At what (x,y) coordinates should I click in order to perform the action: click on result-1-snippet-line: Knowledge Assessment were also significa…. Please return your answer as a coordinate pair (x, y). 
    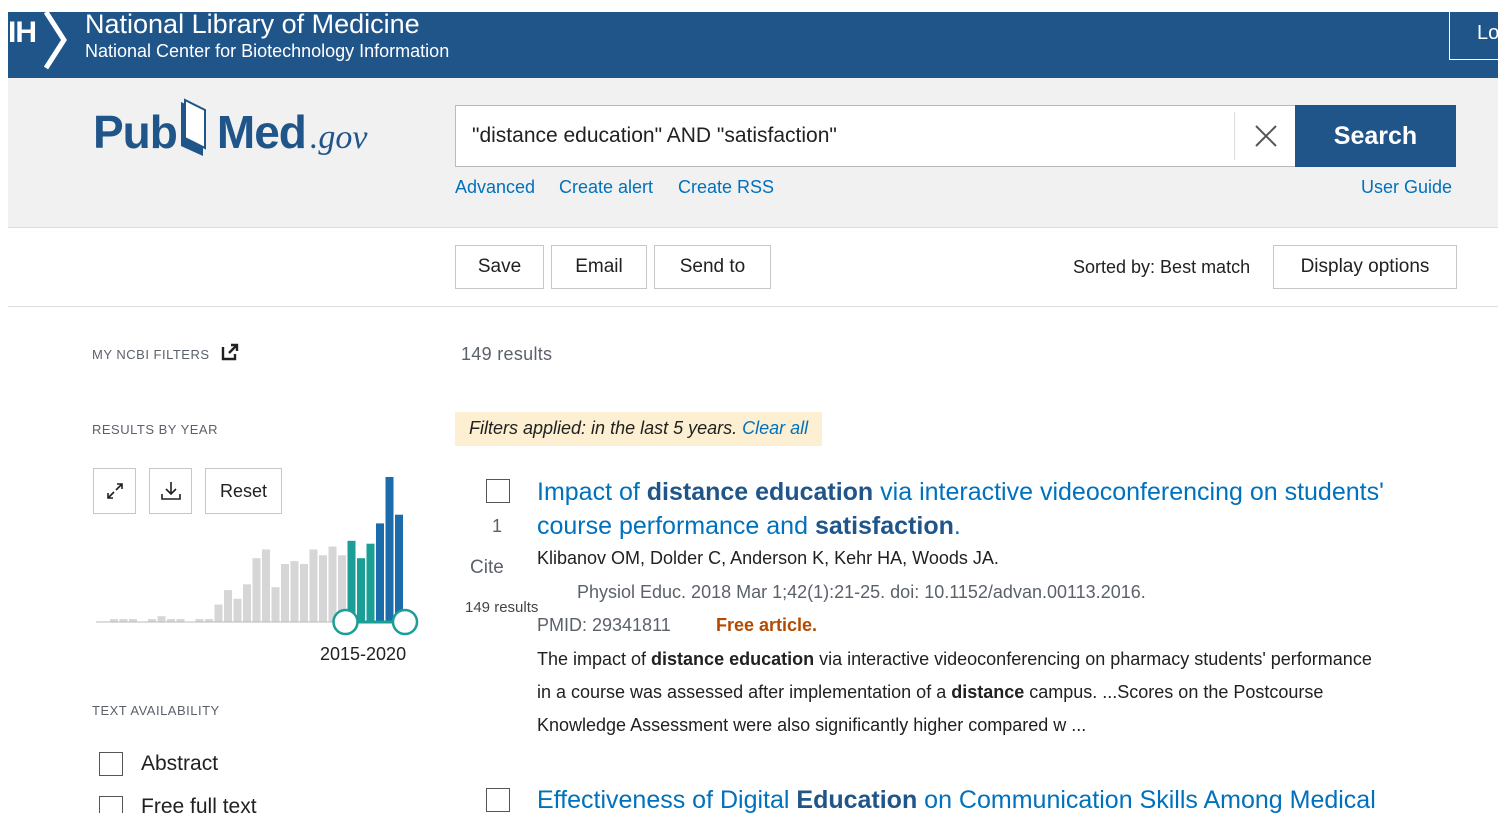
    Looking at the image, I should click on (812, 725).